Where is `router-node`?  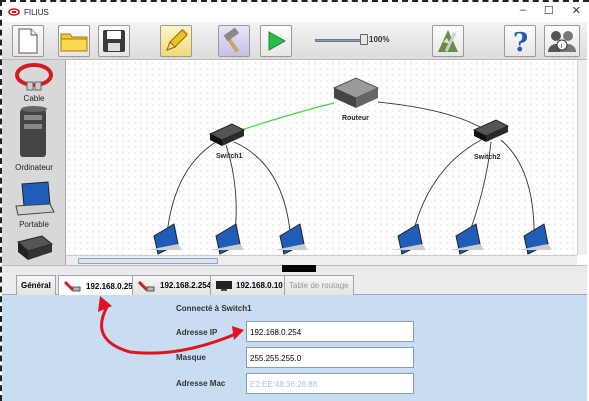 router-node is located at coordinates (356, 92).